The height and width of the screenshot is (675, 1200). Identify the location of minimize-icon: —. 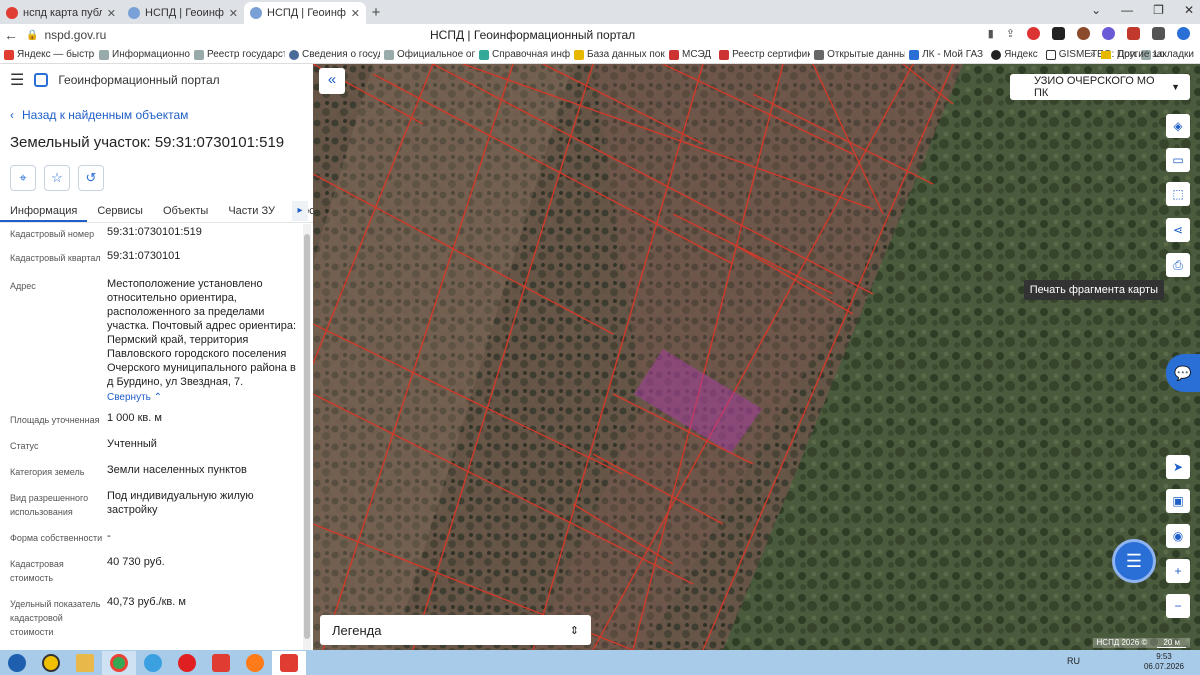
(1127, 10).